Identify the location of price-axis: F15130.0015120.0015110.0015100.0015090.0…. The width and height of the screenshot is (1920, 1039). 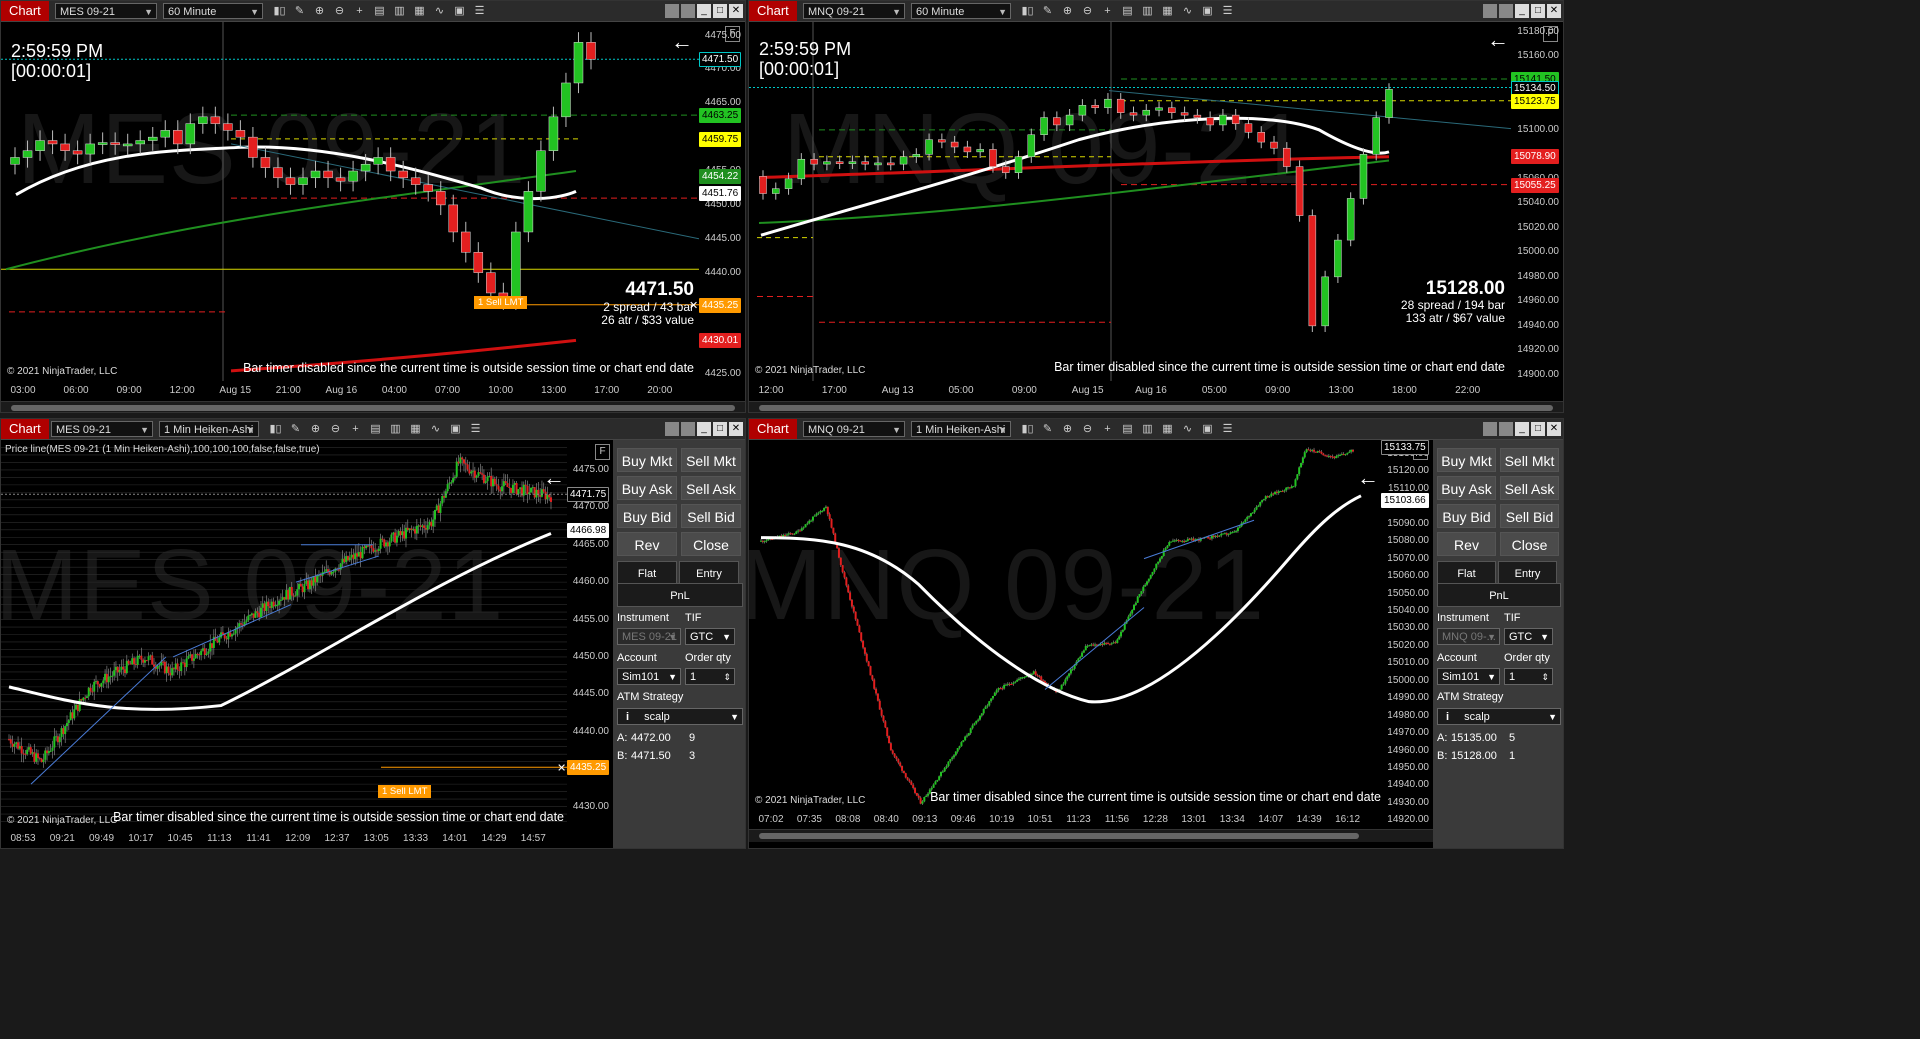
(1407, 634).